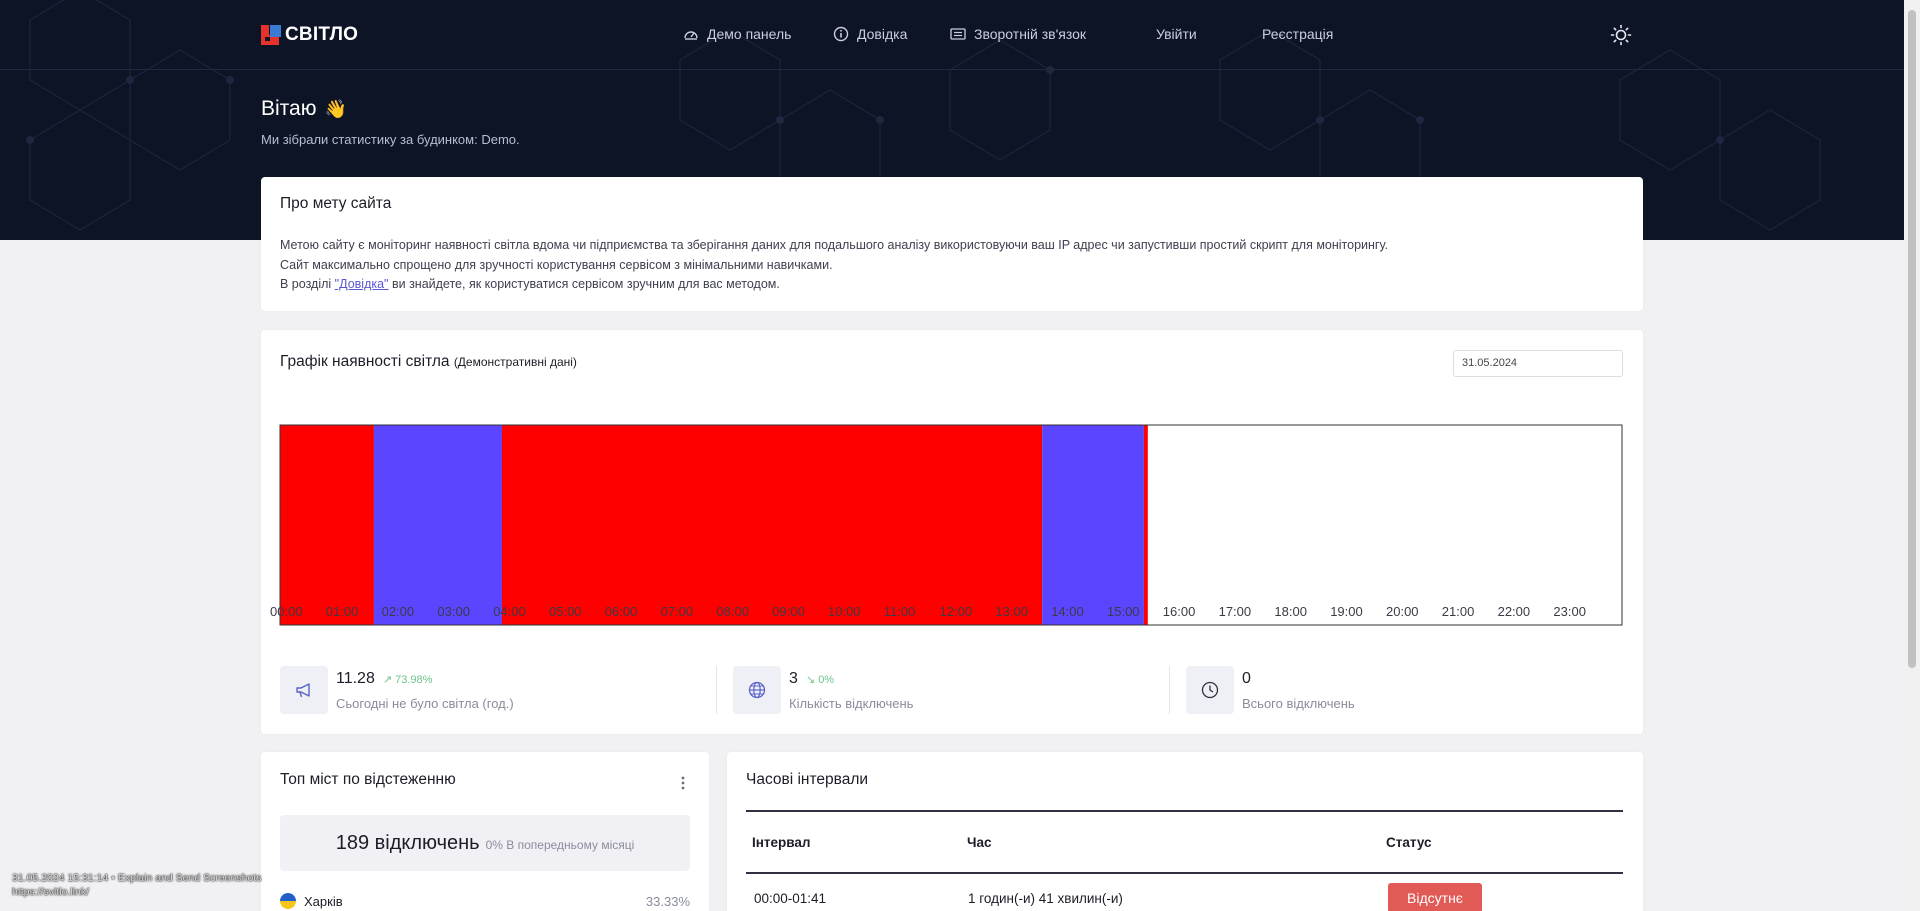 The image size is (1920, 911). Describe the element at coordinates (1409, 842) in the screenshot. I see `th-status: Статус` at that location.